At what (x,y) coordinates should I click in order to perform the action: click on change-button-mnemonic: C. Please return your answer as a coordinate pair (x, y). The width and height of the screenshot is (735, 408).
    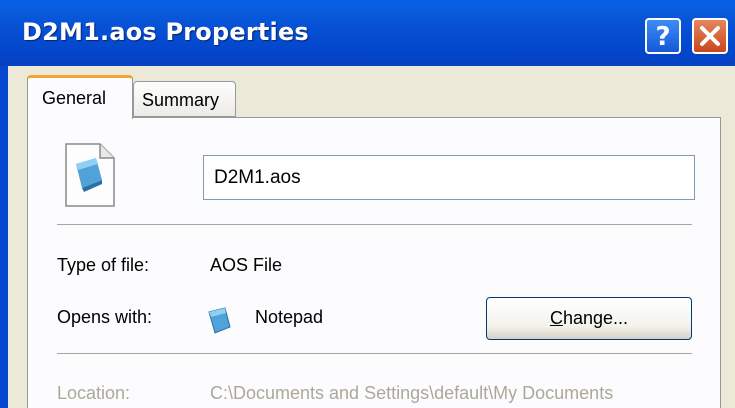
    Looking at the image, I should click on (556, 318).